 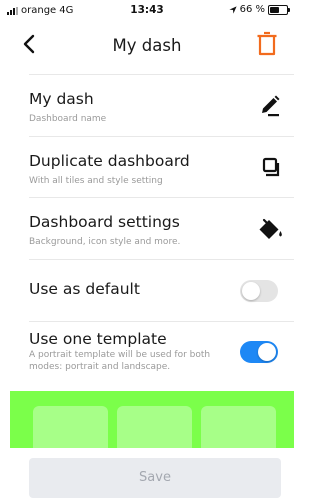 What do you see at coordinates (104, 222) in the screenshot?
I see `dashboard-settings-title: Dashboard settings` at bounding box center [104, 222].